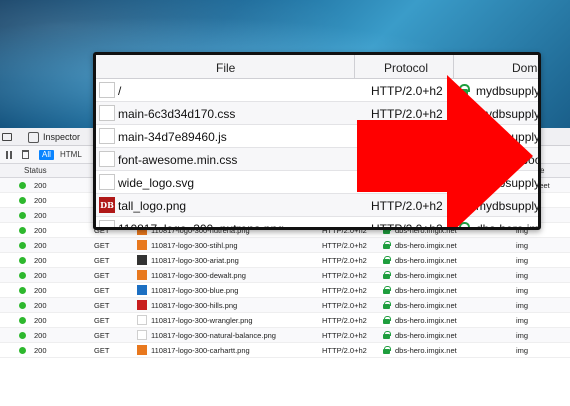 Image resolution: width=570 pixels, height=406 pixels. Describe the element at coordinates (194, 245) in the screenshot. I see `cell-file: 110817-logo-300-stihl.png` at that location.